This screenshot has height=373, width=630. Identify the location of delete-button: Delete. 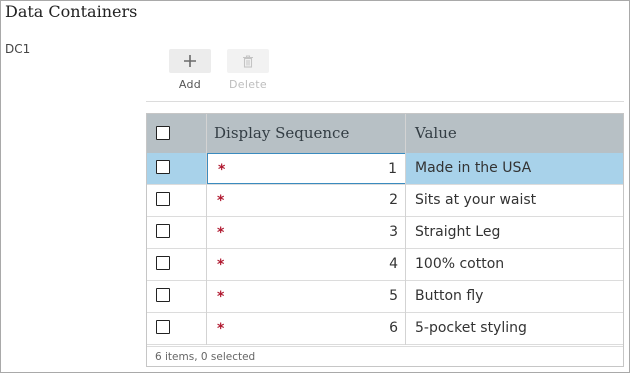
(248, 70).